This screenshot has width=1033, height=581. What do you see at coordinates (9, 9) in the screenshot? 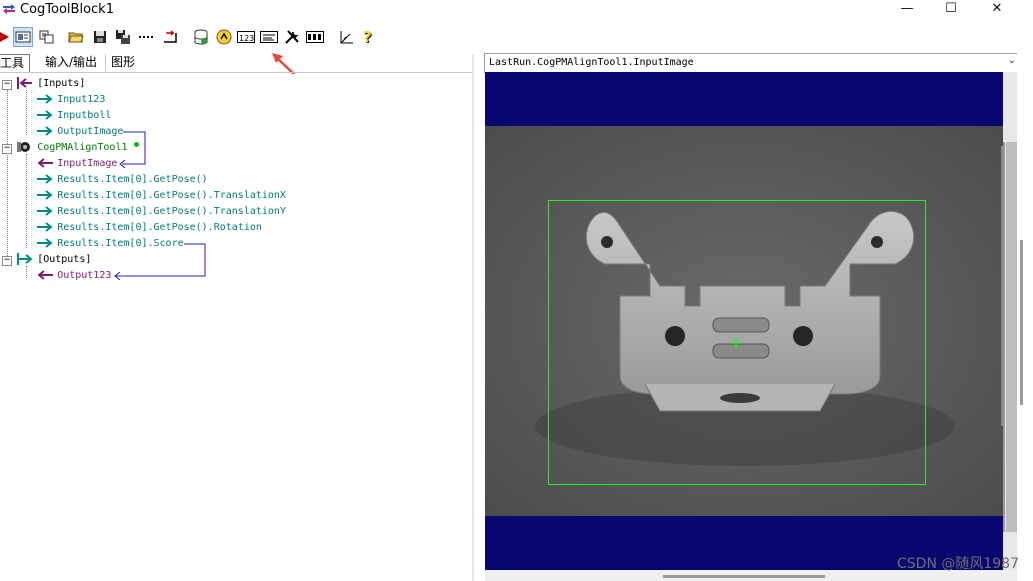
I see `app-icon` at bounding box center [9, 9].